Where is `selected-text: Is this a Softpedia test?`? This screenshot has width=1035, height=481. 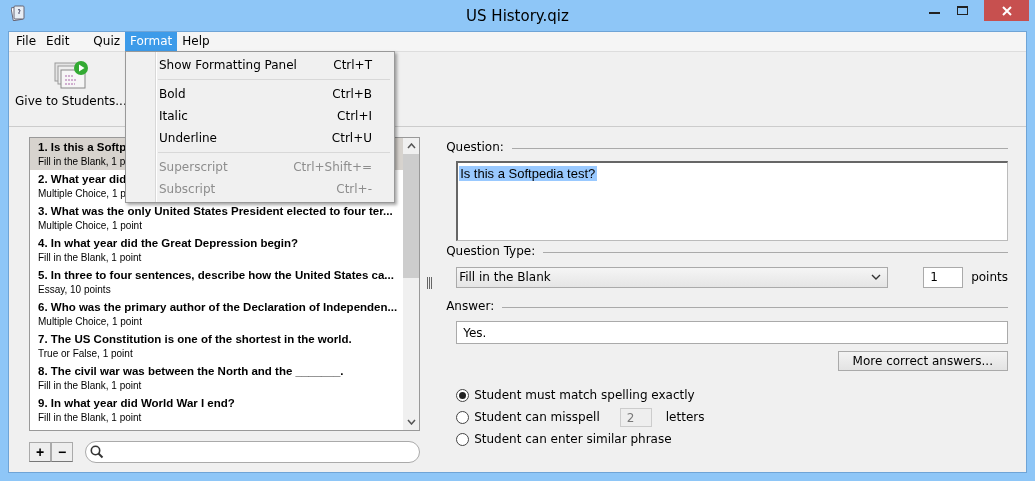
selected-text: Is this a Softpedia test? is located at coordinates (528, 173).